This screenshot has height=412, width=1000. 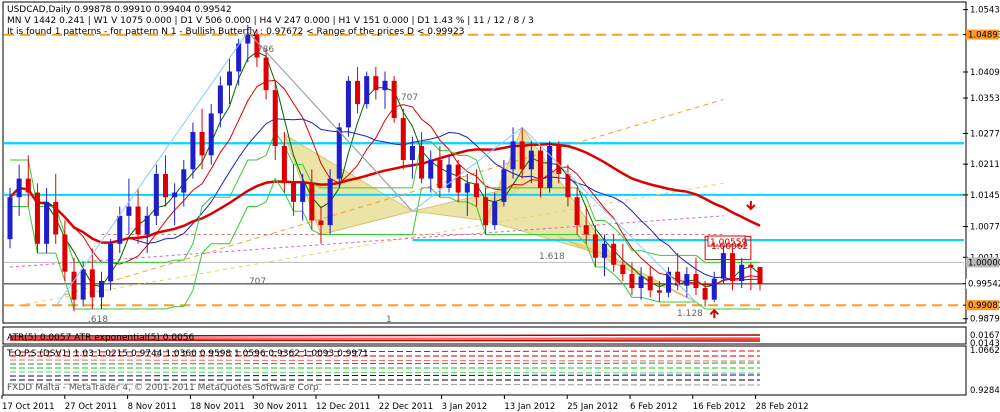 What do you see at coordinates (592, 407) in the screenshot?
I see `time-label-9: 25 Jan 2012` at bounding box center [592, 407].